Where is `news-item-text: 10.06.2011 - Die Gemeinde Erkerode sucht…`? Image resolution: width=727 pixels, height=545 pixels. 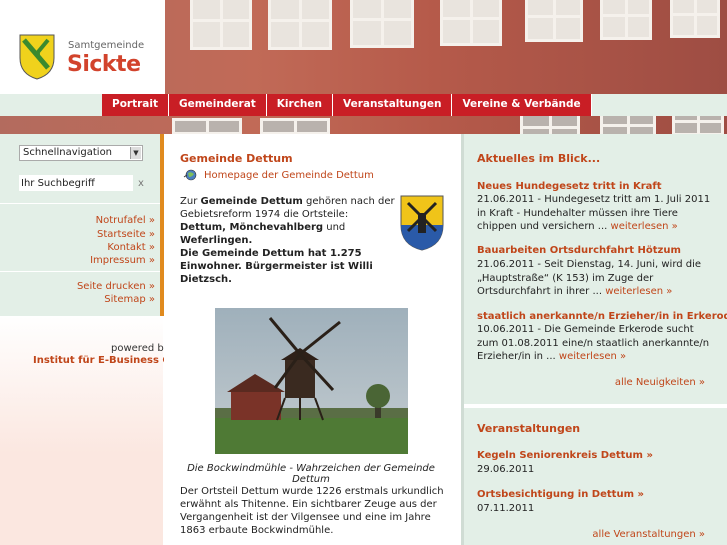
news-item-text: 10.06.2011 - Die Gemeinde Erkerode sucht… is located at coordinates (593, 343).